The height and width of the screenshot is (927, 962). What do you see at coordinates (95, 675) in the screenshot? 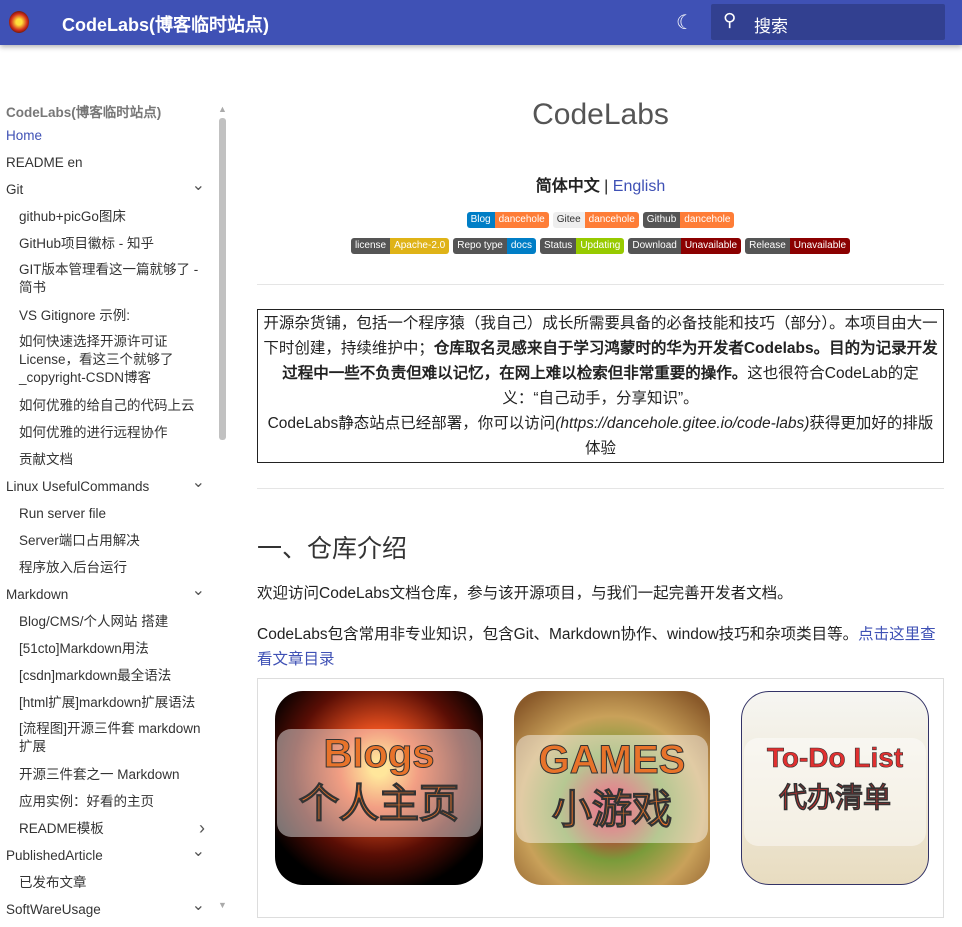
I see `sidebar-item-label: [csdn]markdown最全语法` at bounding box center [95, 675].